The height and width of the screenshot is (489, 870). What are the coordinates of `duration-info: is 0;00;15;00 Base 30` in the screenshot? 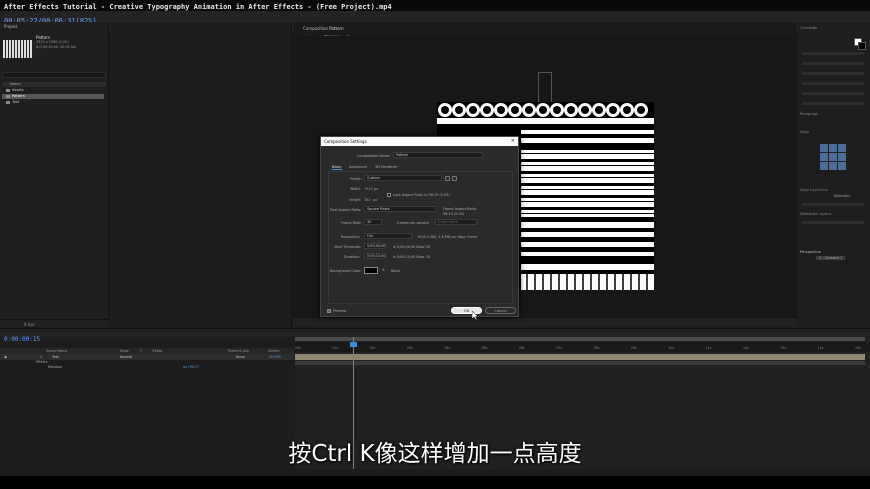 It's located at (412, 257).